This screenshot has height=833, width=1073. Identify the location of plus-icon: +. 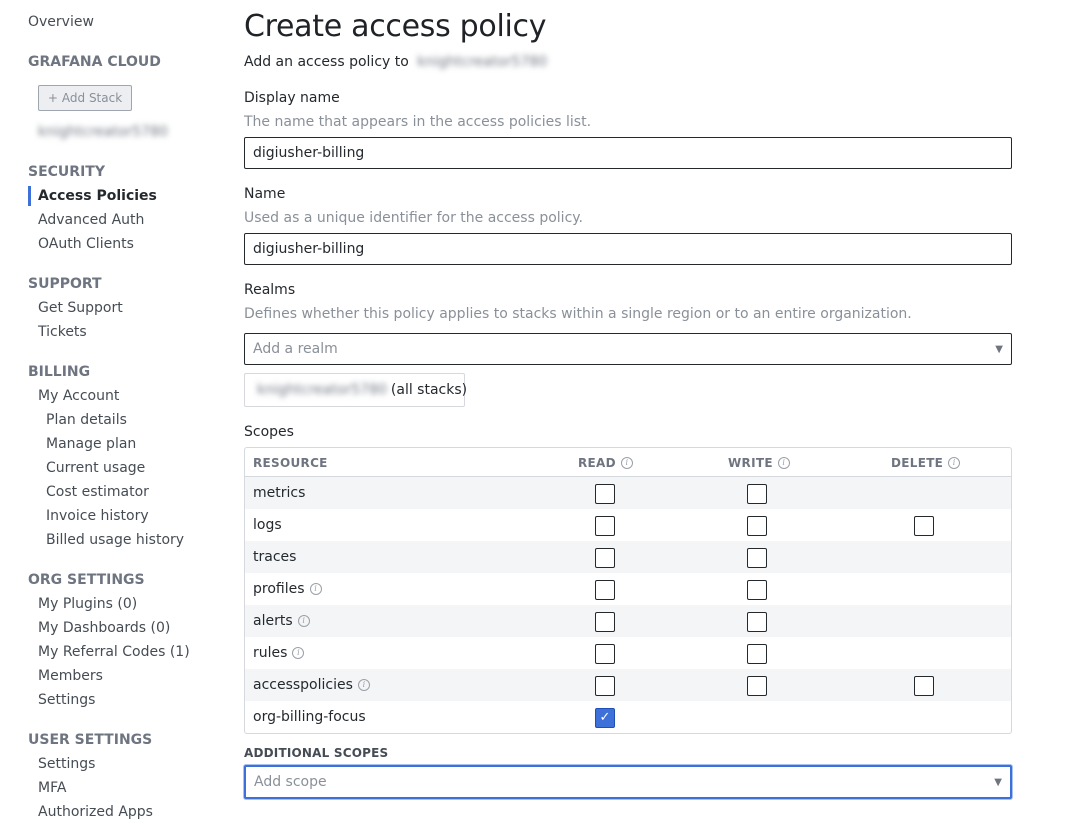
(52, 98).